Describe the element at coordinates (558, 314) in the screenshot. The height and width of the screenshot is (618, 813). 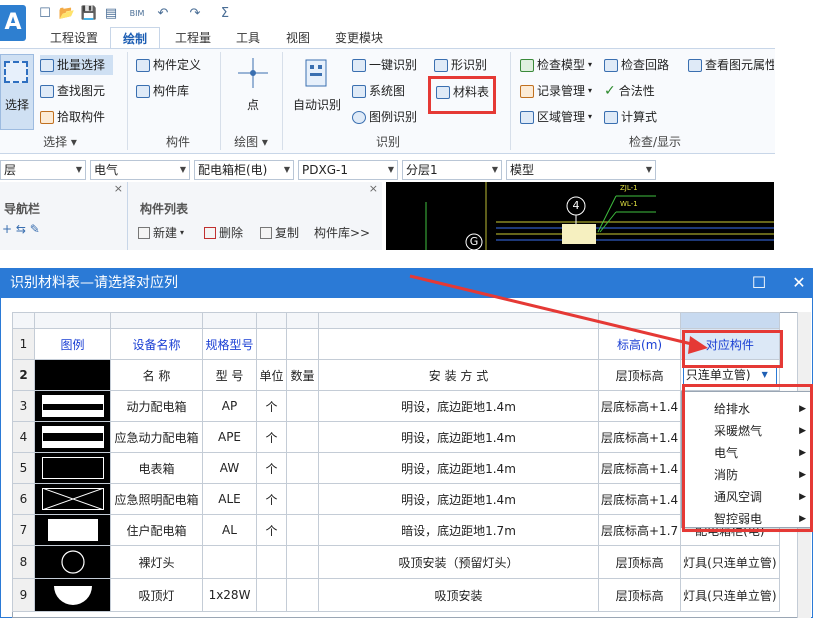
I see `annotation-arrow` at that location.